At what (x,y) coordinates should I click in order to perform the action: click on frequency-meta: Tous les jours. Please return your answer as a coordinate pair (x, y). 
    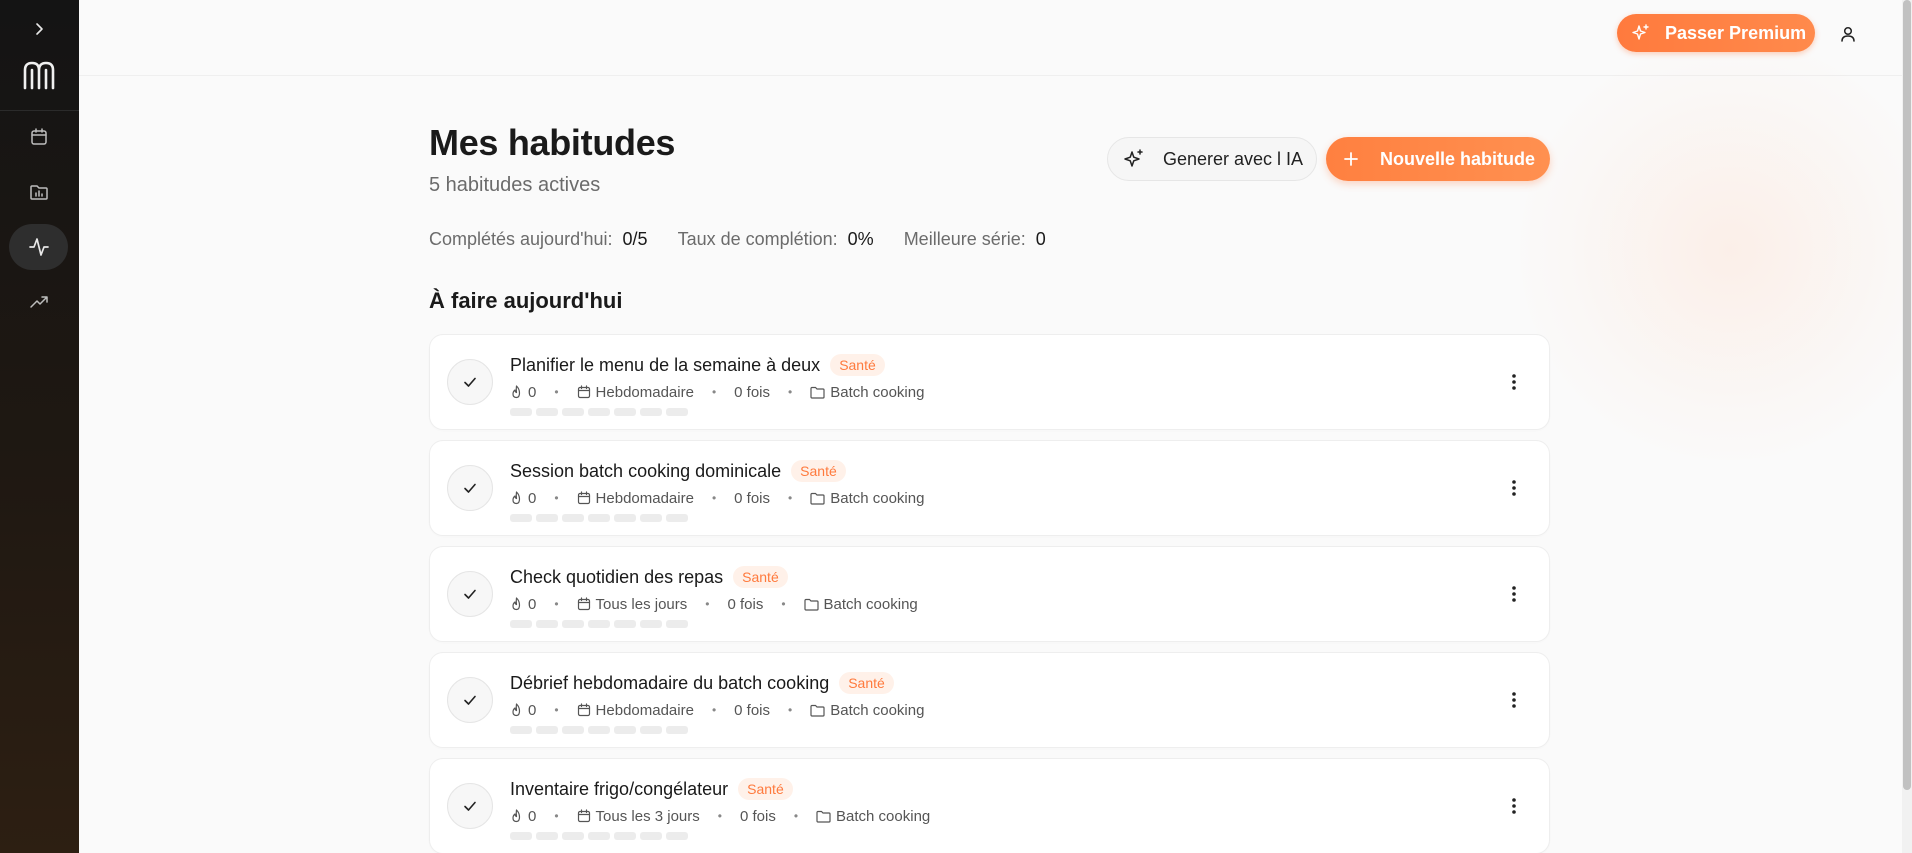
    Looking at the image, I should click on (632, 604).